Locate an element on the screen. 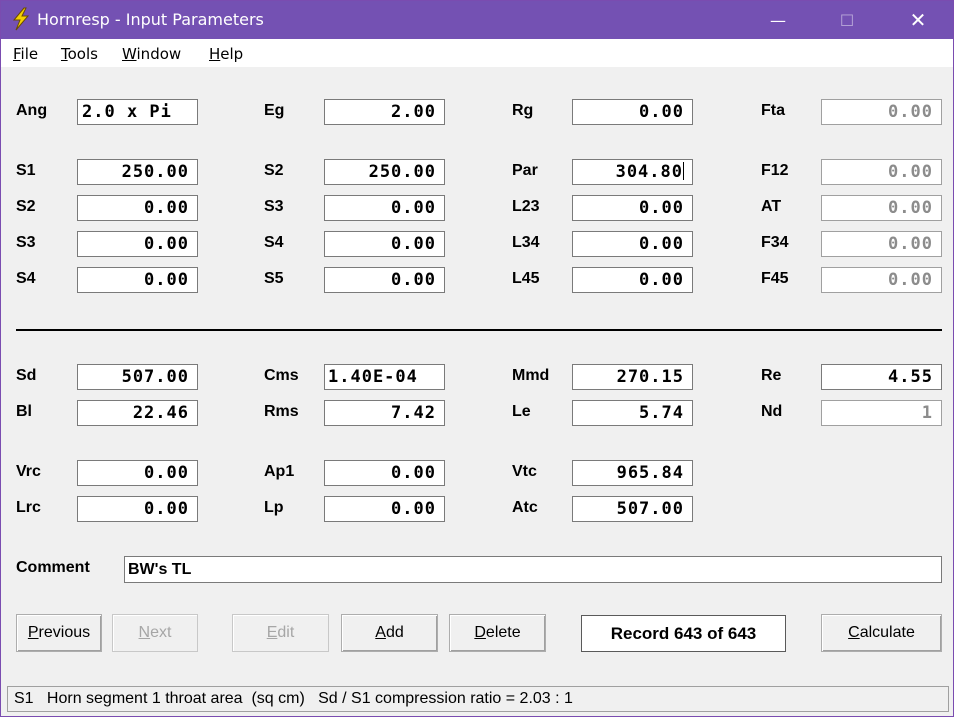 The width and height of the screenshot is (954, 717). input-par: 304.80 is located at coordinates (632, 172).